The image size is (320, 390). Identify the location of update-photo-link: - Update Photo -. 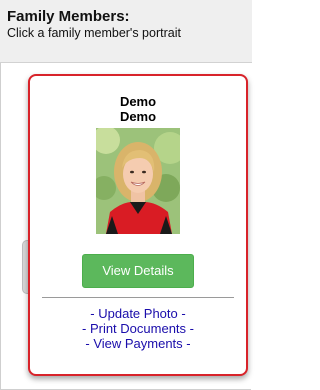
(138, 313).